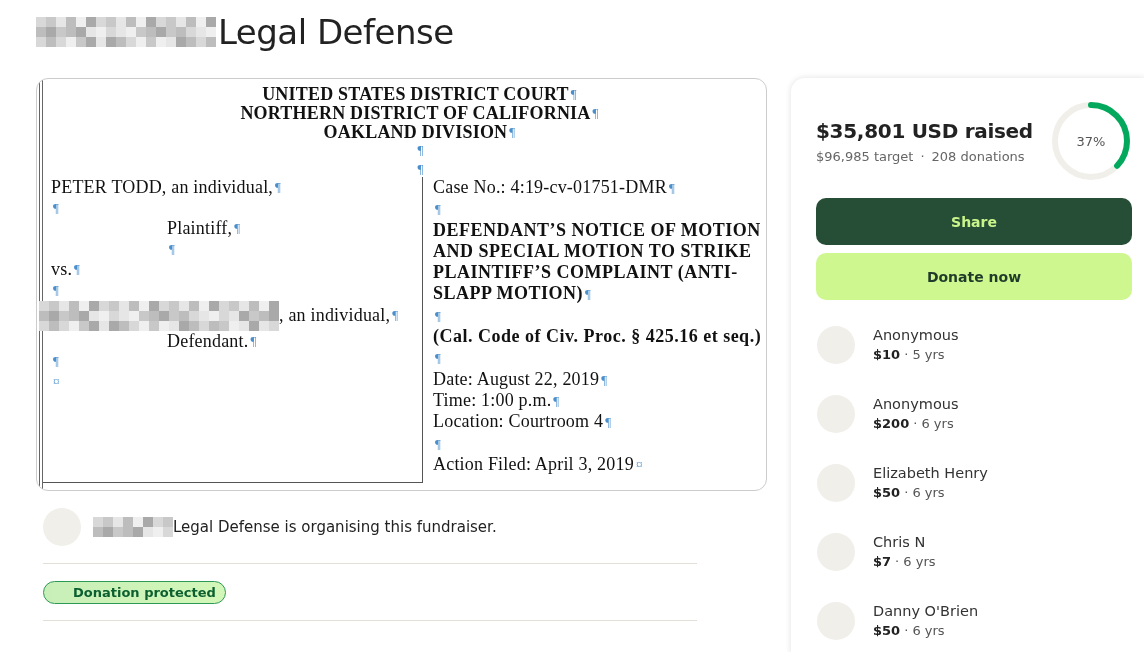 The width and height of the screenshot is (1144, 652). I want to click on document-text: Time: 1:00 p.m., so click(492, 400).